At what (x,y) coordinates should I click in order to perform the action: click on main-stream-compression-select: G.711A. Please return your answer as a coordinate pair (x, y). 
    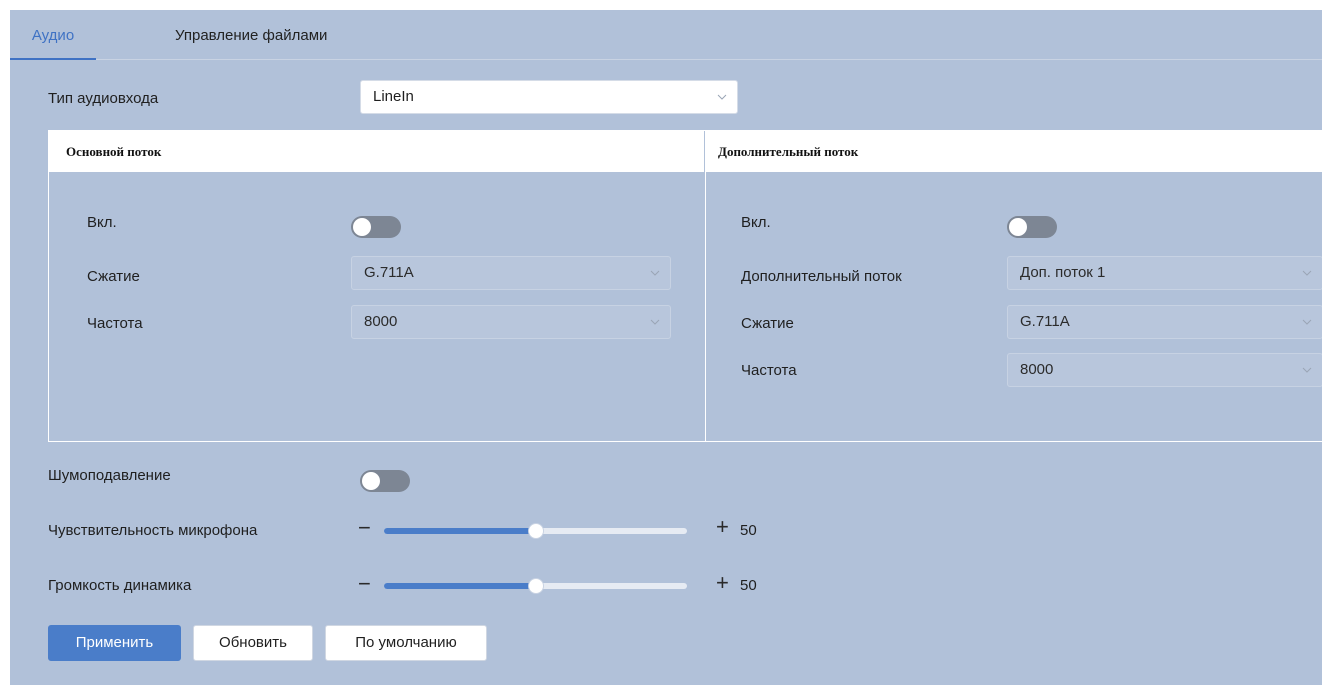
    Looking at the image, I should click on (511, 273).